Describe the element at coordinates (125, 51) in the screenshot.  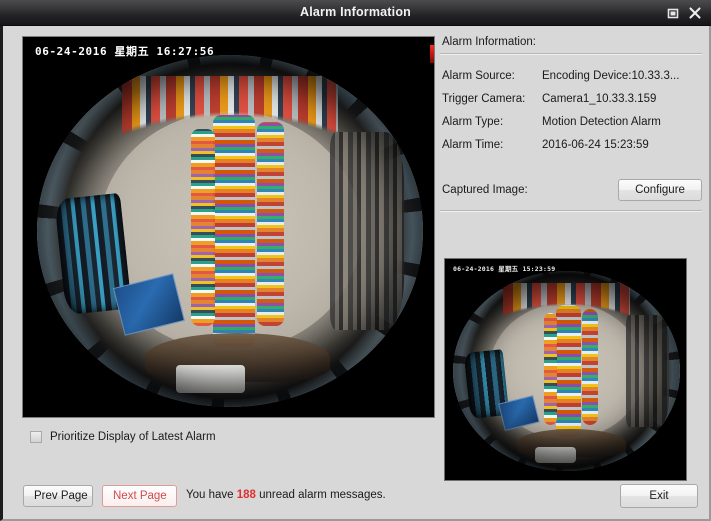
I see `video-timestamp-osd: 06-24-2016 星期五 16:27:56` at that location.